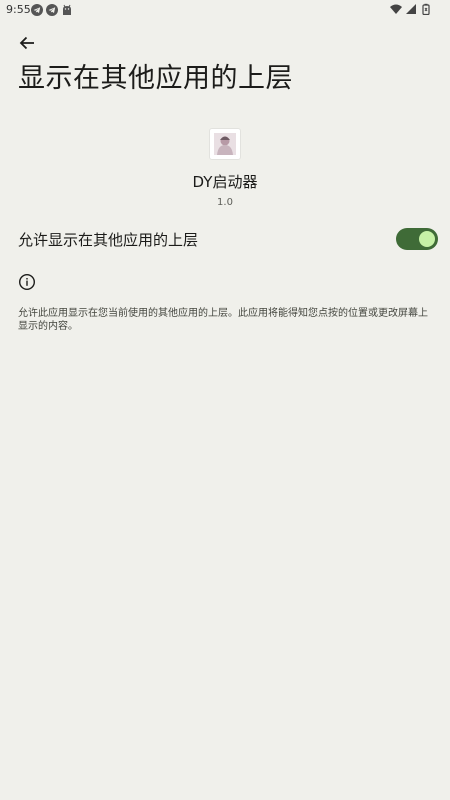 The height and width of the screenshot is (800, 450). I want to click on notification-icons, so click(52, 10).